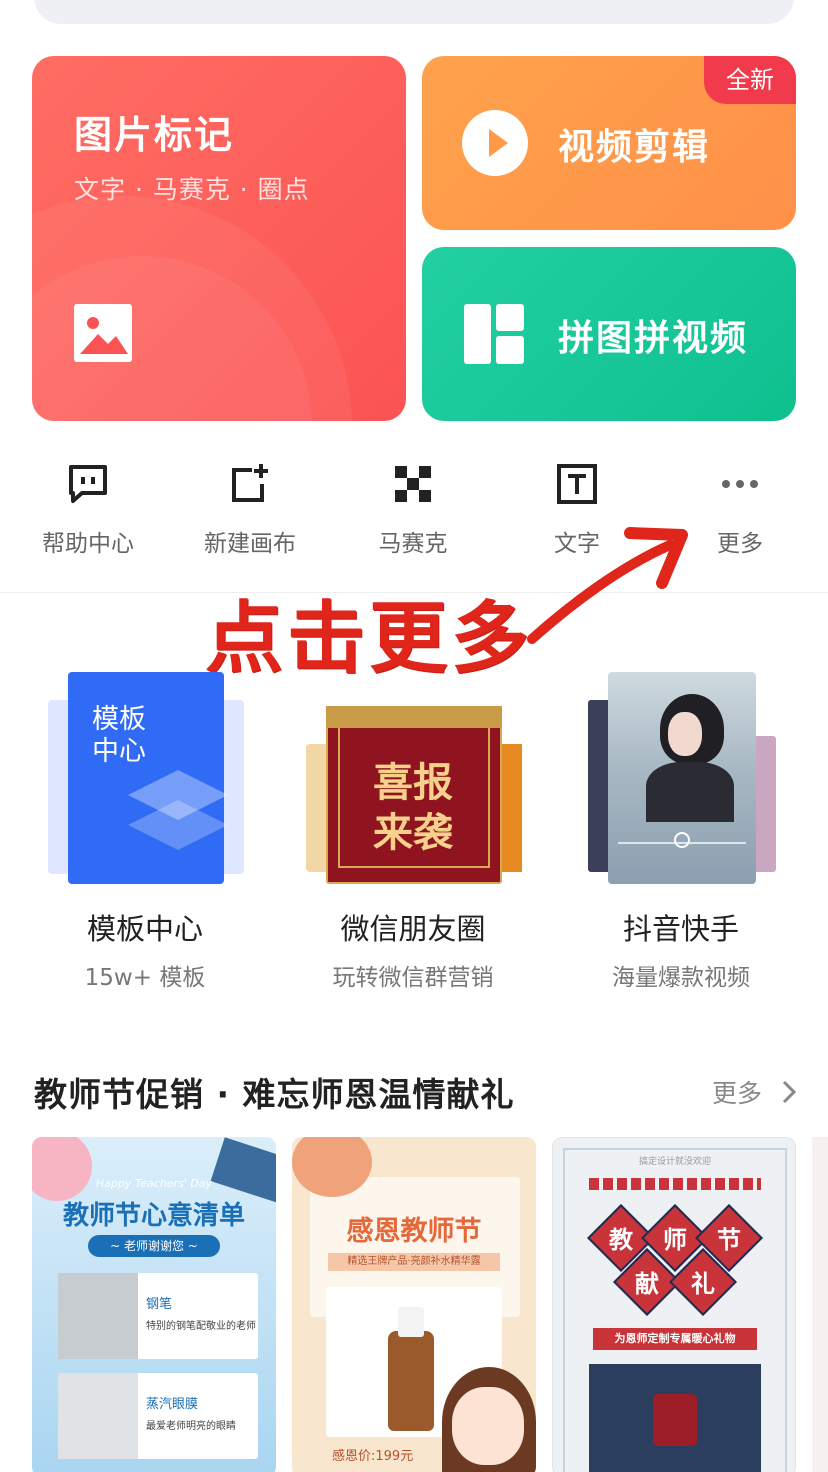  I want to click on tool-label: 帮助中心, so click(88, 544).